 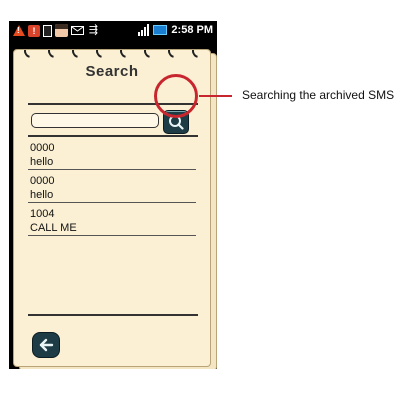 What do you see at coordinates (113, 136) in the screenshot?
I see `search-divider` at bounding box center [113, 136].